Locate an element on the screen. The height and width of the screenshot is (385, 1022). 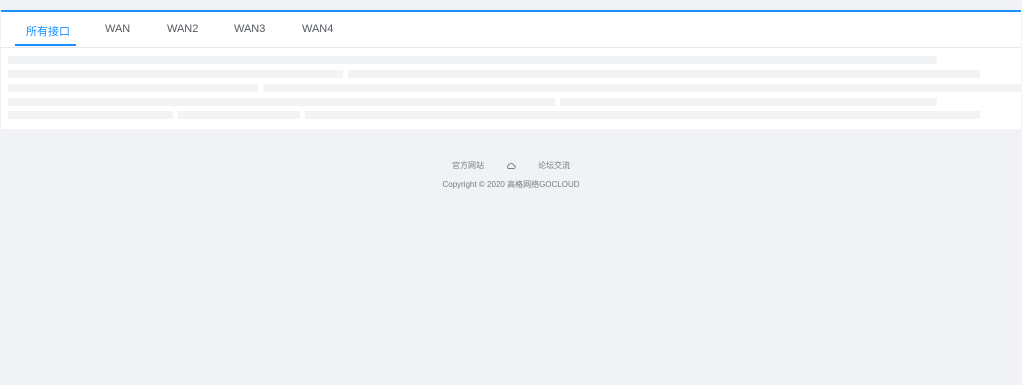
interface-tabs: 所有接口 WAN WAN2 WAN3 WAN4 is located at coordinates (511, 30).